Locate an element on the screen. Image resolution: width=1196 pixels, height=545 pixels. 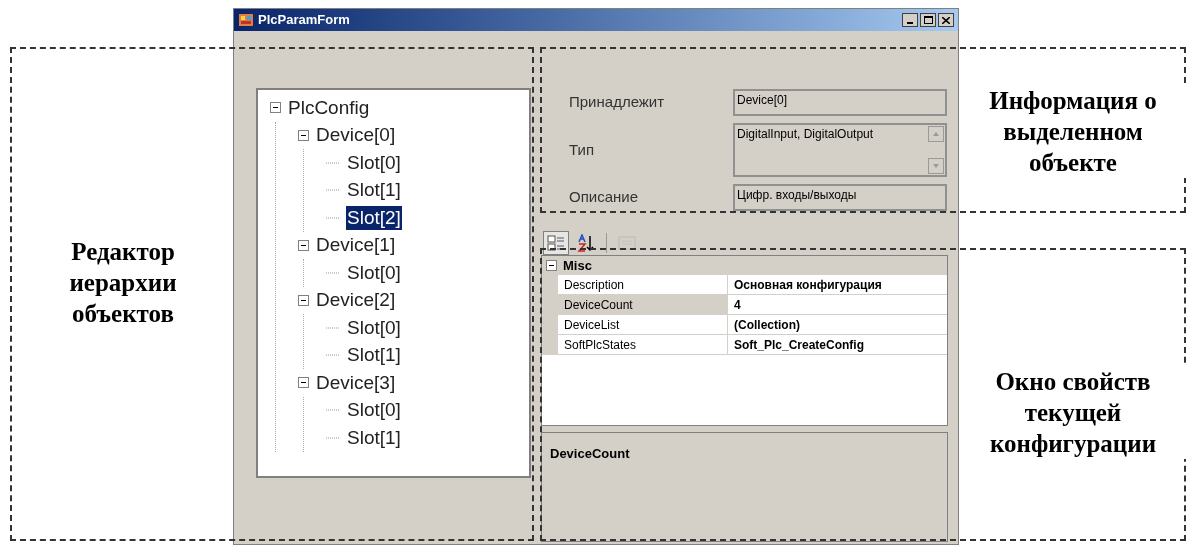
sort-az-icon is located at coordinates (586, 243).